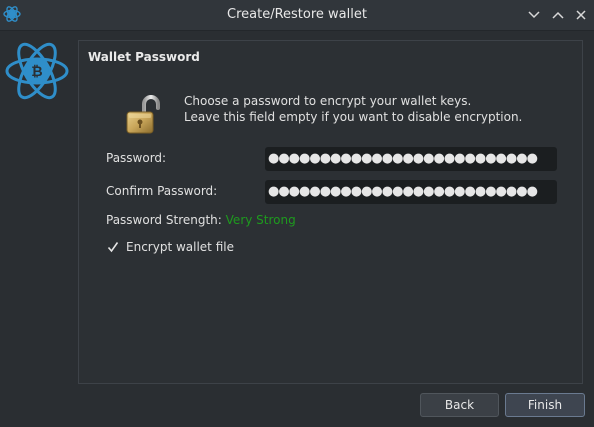 The width and height of the screenshot is (594, 427). I want to click on window-title: Create/Restore wallet, so click(297, 14).